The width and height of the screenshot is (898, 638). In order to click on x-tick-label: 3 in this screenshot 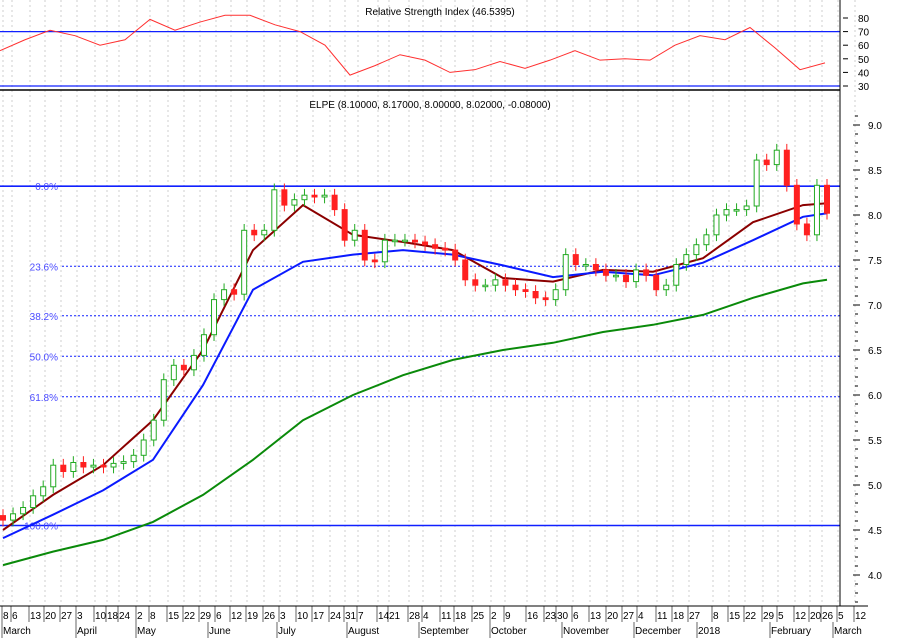, I will do `click(283, 616)`.